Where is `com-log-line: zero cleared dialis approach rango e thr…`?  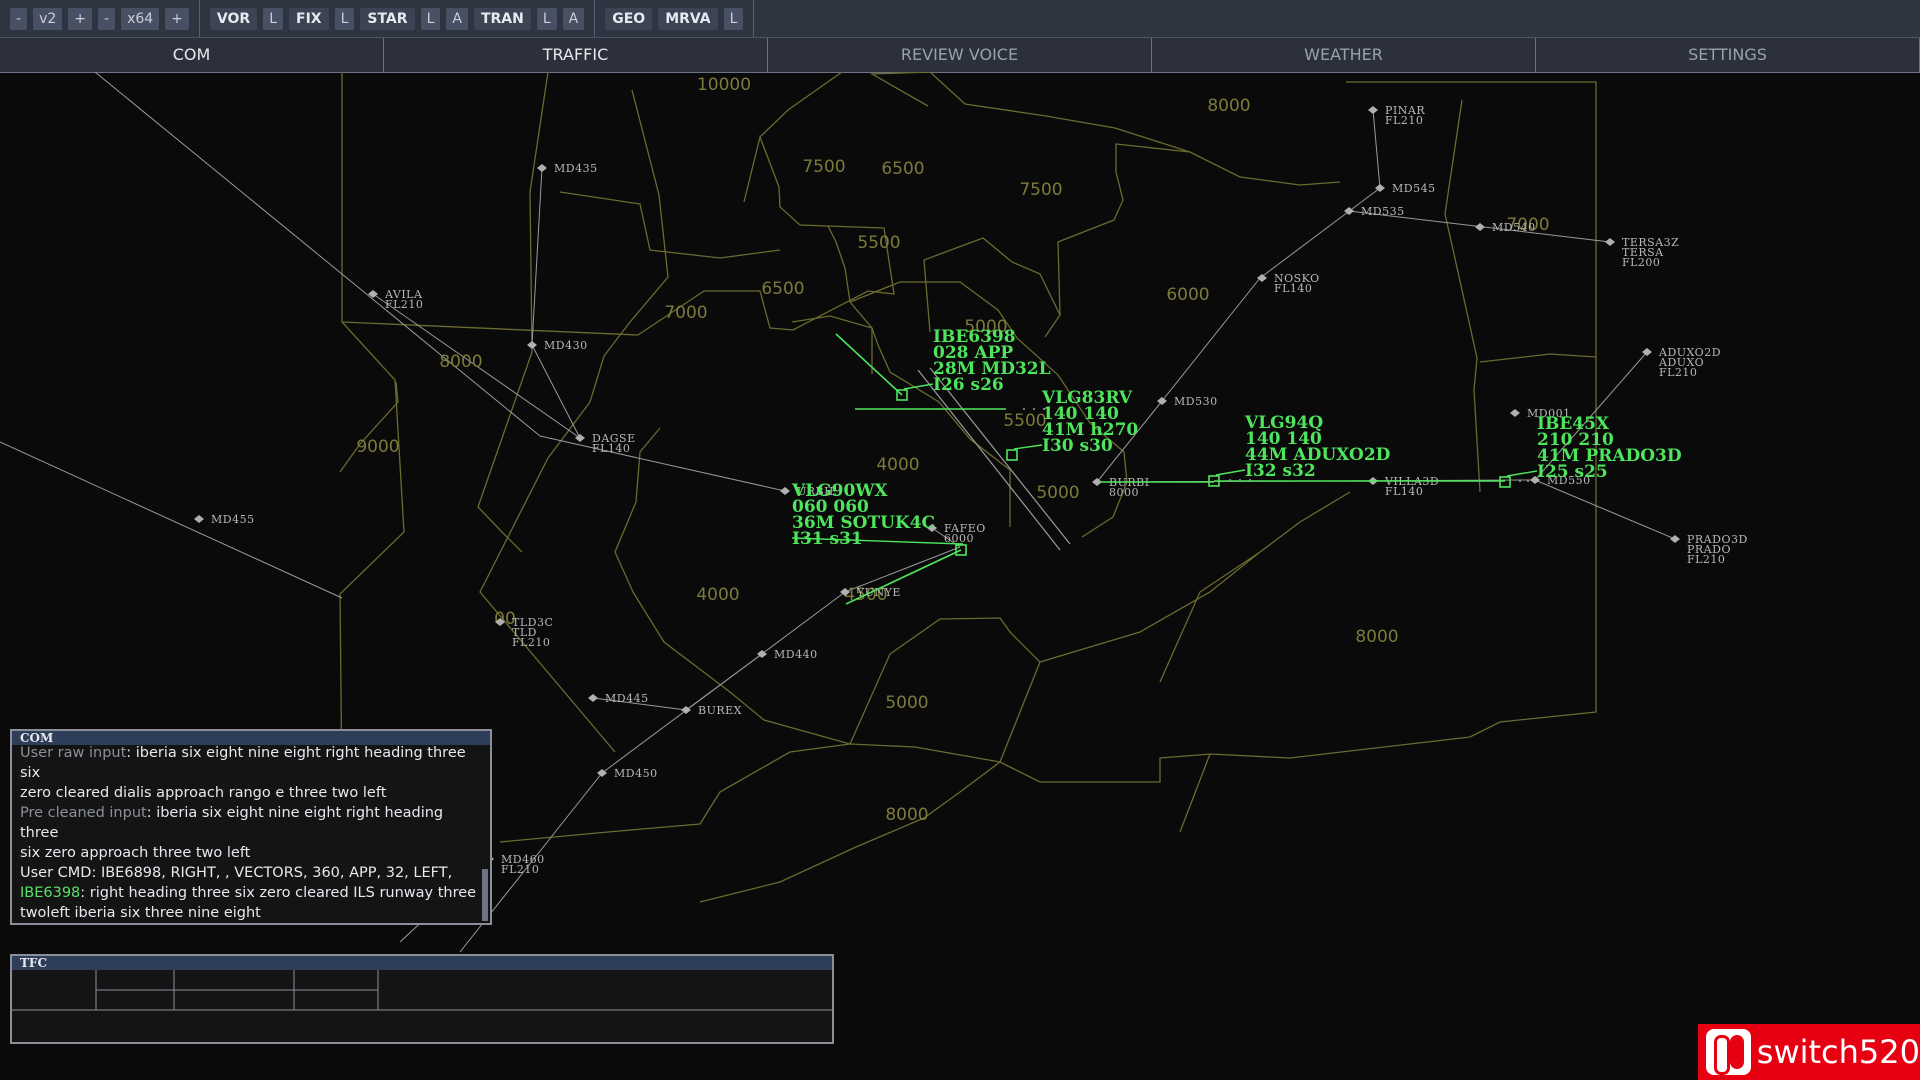 com-log-line: zero cleared dialis approach rango e thr… is located at coordinates (251, 793).